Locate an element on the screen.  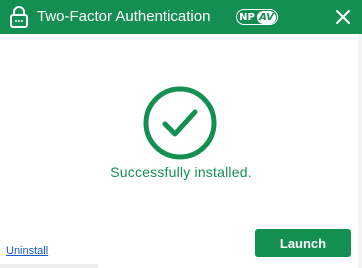
brand-av-text: AV is located at coordinates (266, 17).